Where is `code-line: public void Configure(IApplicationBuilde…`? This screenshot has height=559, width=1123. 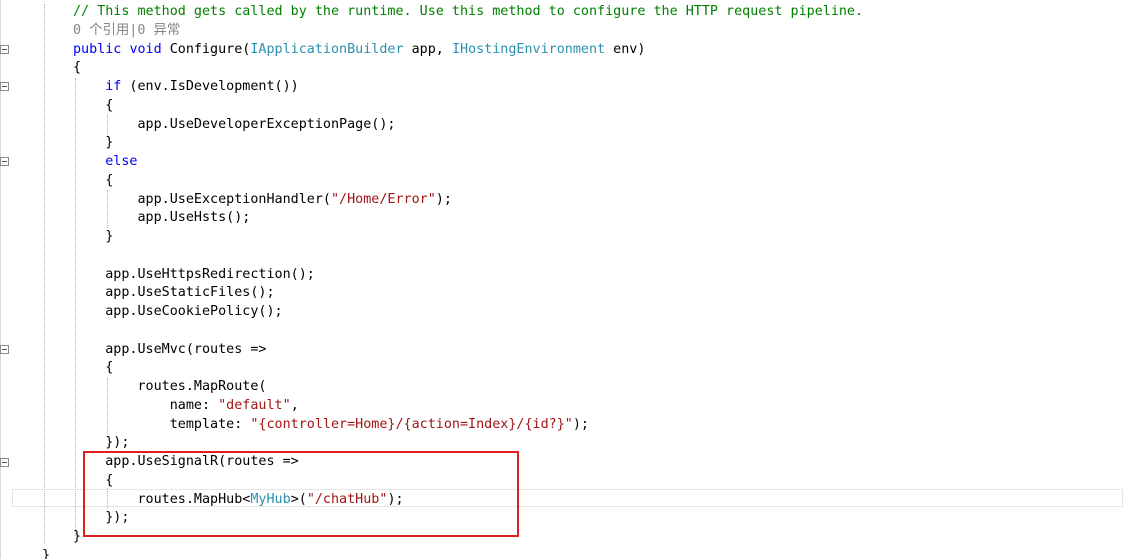
code-line: public void Configure(IApplicationBuilde… is located at coordinates (359, 50).